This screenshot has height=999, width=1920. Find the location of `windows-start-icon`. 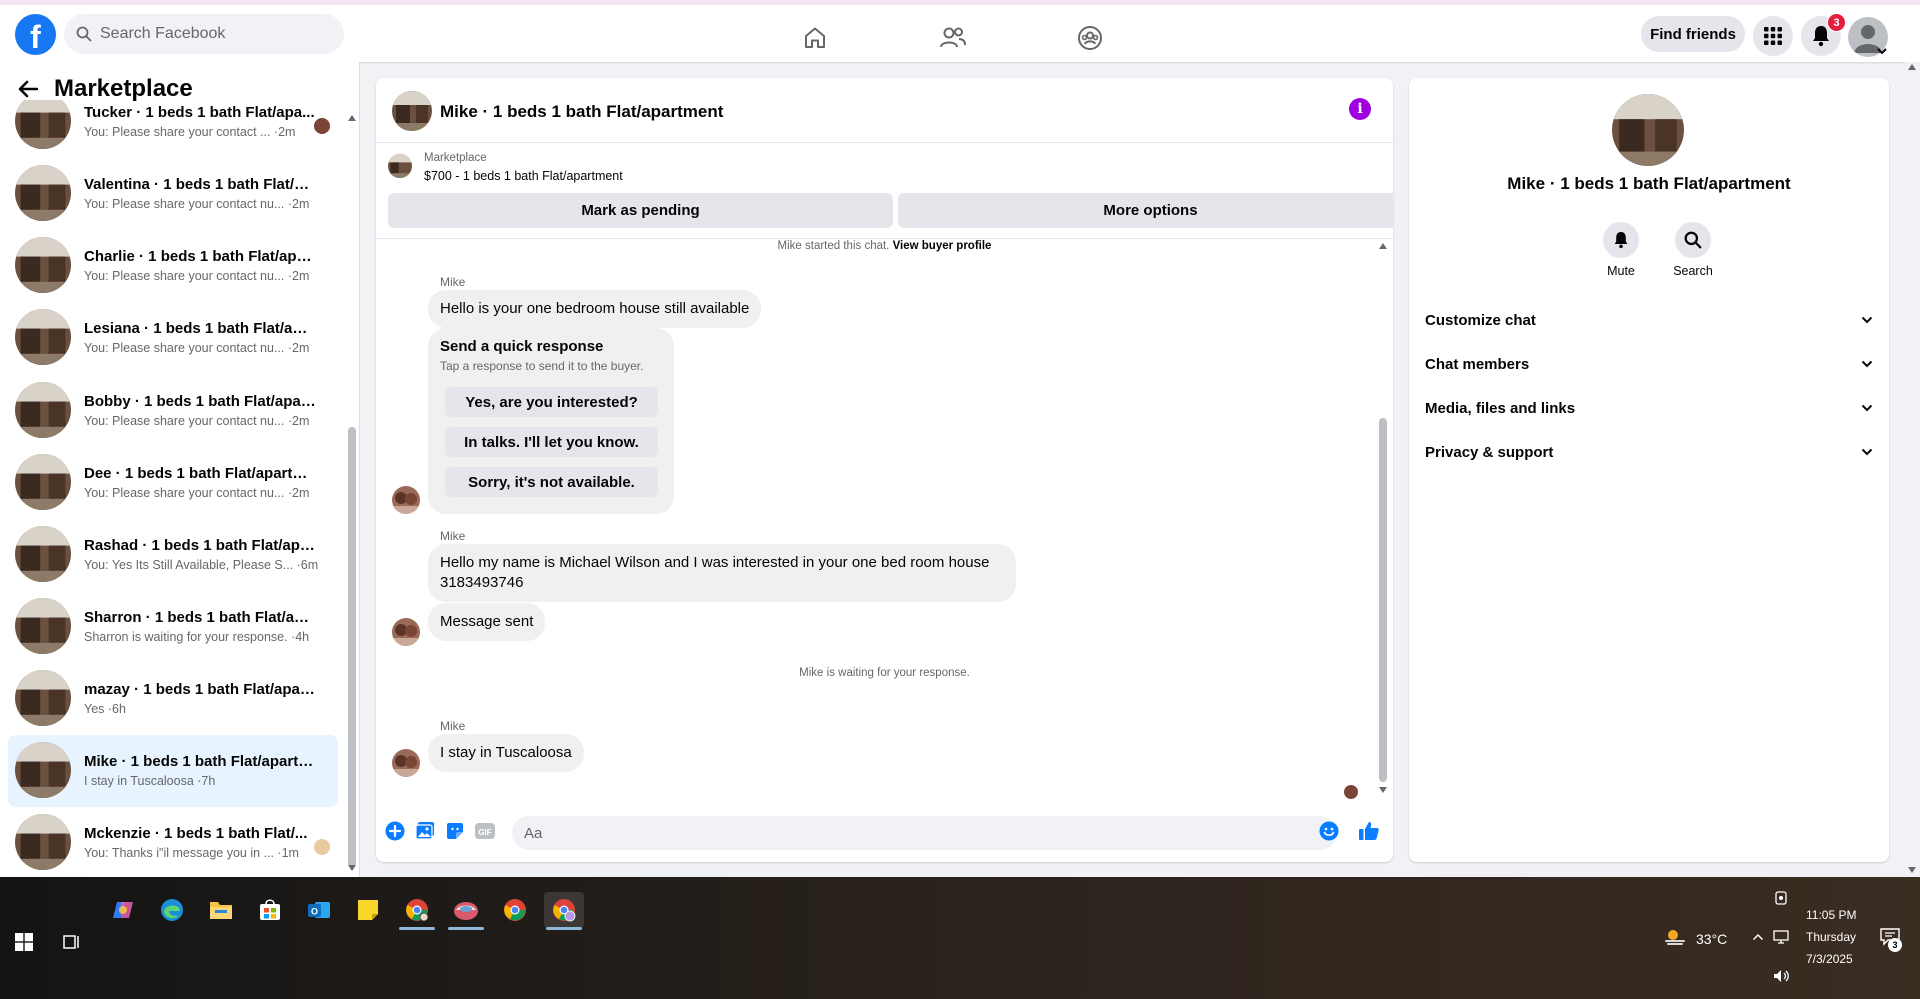

windows-start-icon is located at coordinates (24, 942).